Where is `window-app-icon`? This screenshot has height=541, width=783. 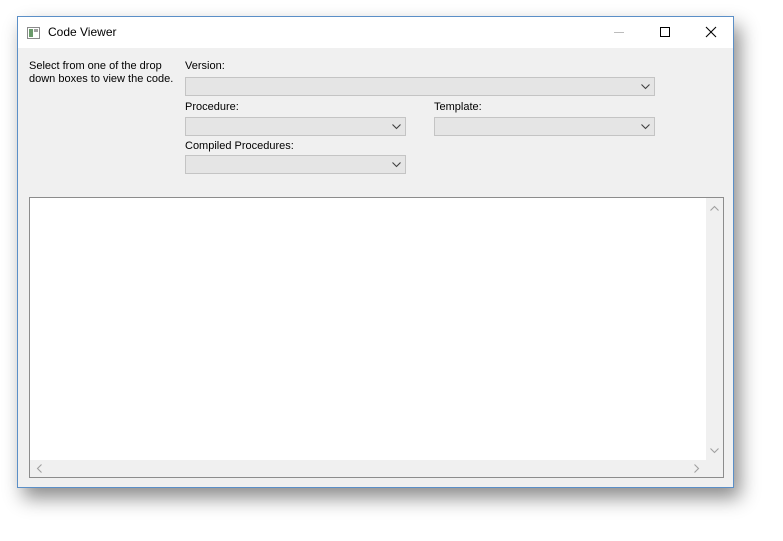 window-app-icon is located at coordinates (33, 33).